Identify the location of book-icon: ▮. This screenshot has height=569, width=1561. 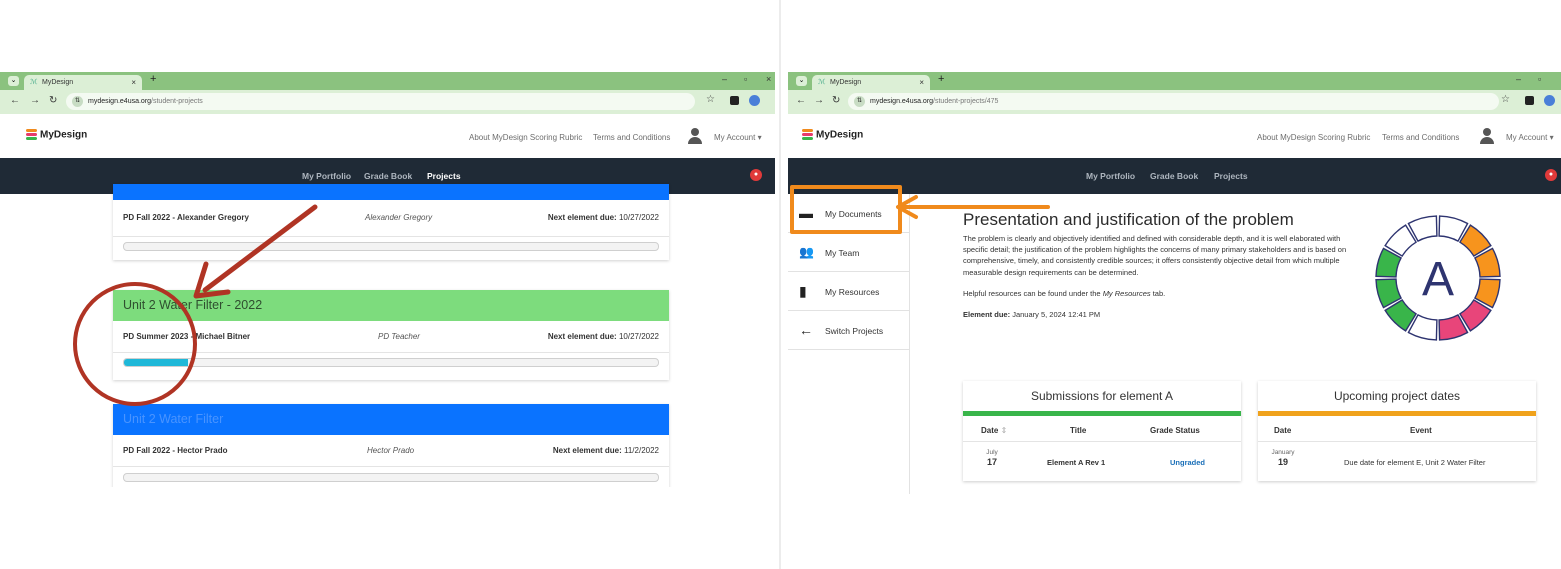
(803, 291).